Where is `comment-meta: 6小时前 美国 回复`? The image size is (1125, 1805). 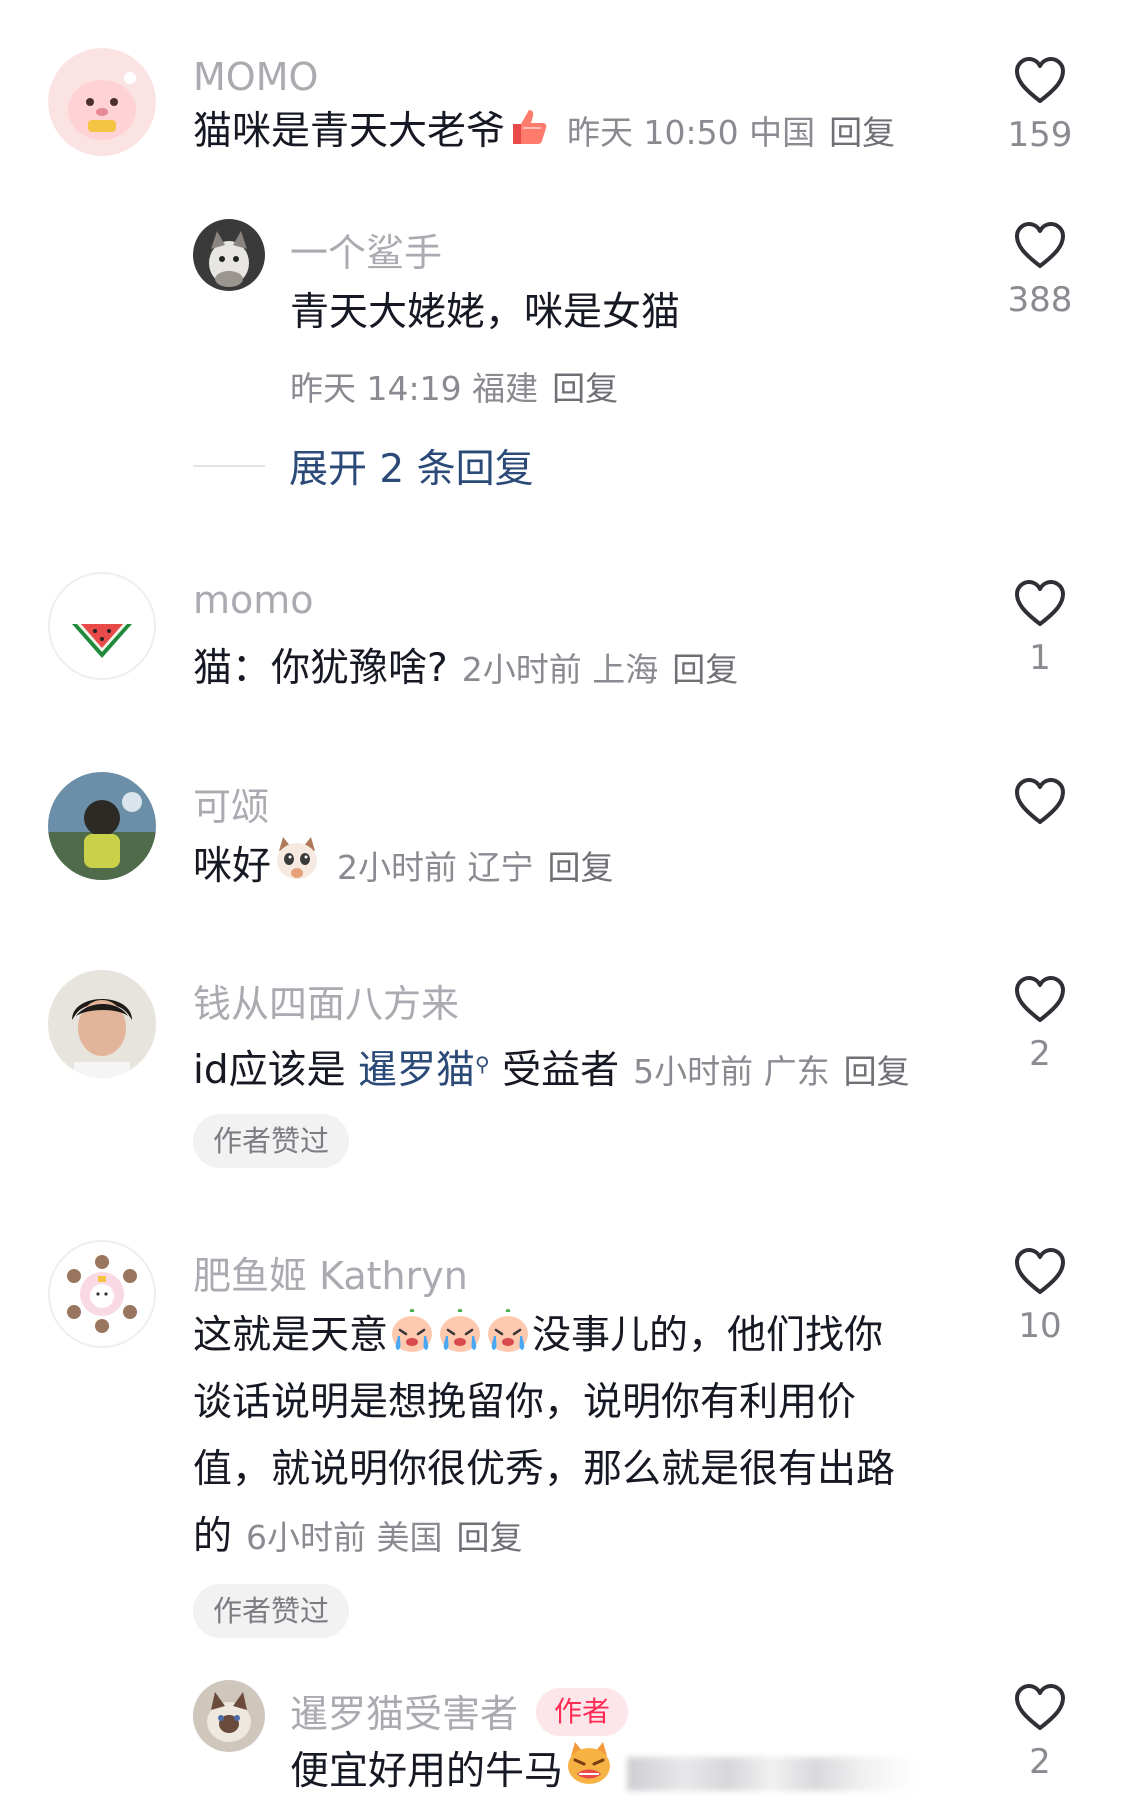 comment-meta: 6小时前 美国 回复 is located at coordinates (384, 1537).